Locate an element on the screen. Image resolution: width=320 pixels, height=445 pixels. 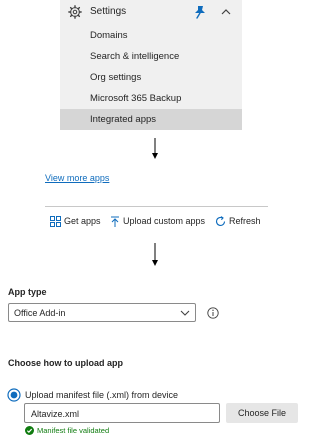
get-apps-button: Get apps is located at coordinates (75, 221).